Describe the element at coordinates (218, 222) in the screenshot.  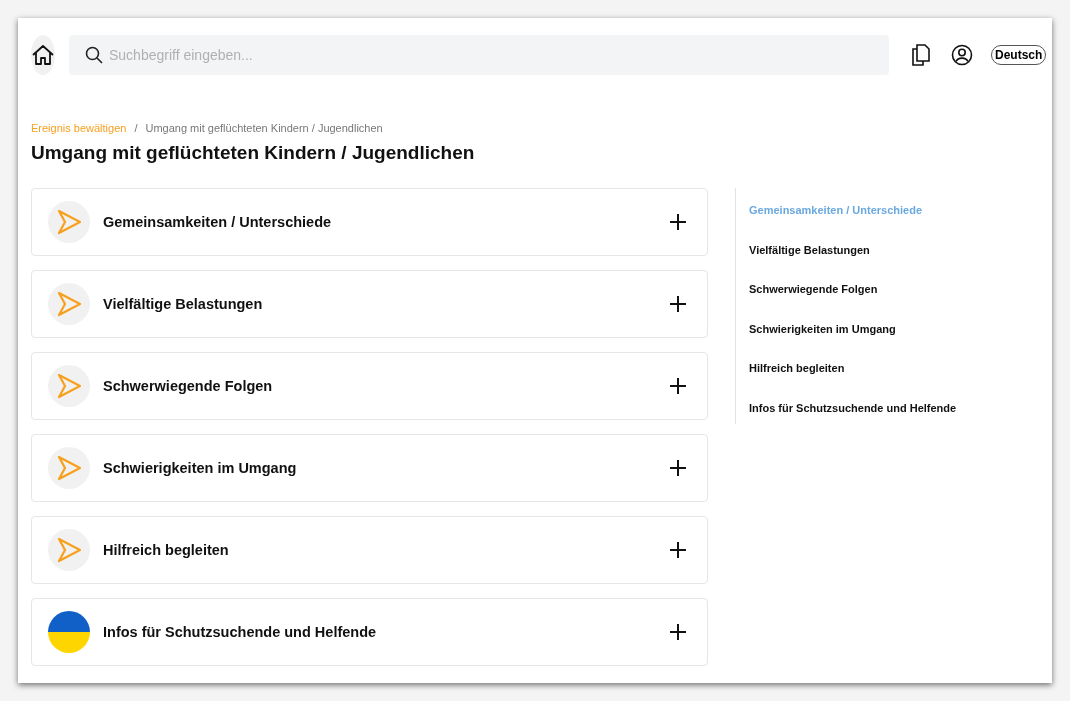
I see `section-title: Gemeinsamkeiten / Unterschiede` at that location.